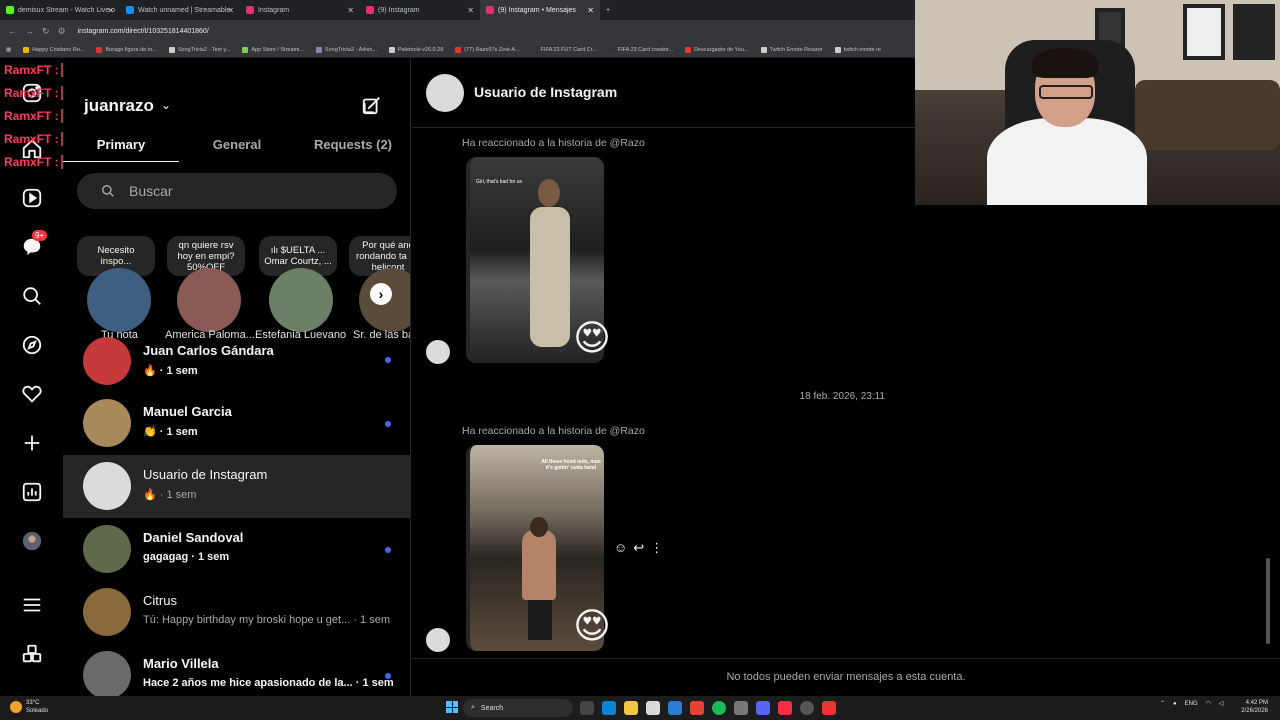 Image resolution: width=1280 pixels, height=720 pixels. I want to click on task-view-icon, so click(587, 708).